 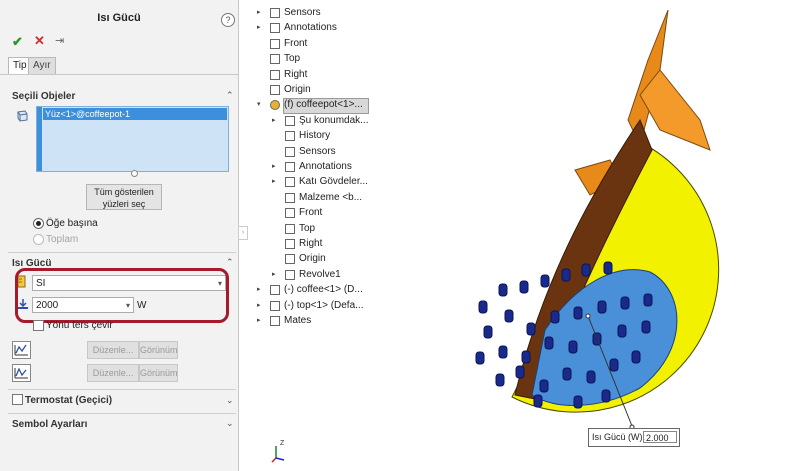 What do you see at coordinates (230, 95) in the screenshot?
I see `collapse-selected-objects-icon: ⌃` at bounding box center [230, 95].